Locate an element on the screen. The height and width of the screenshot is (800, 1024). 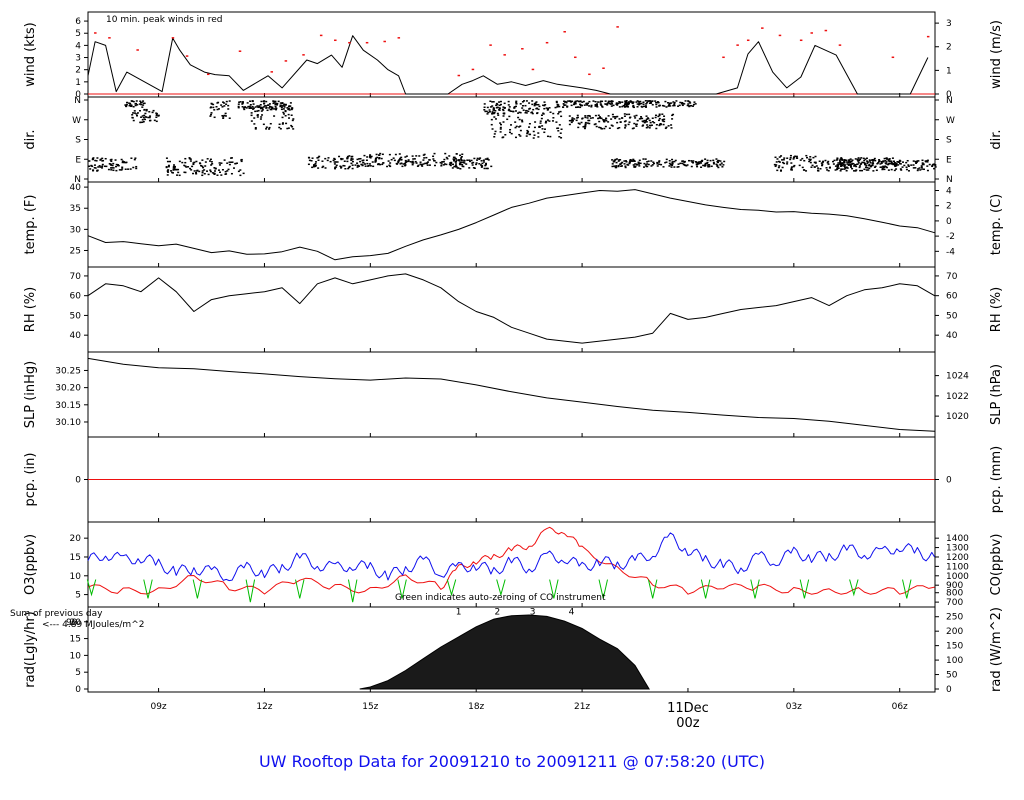
x-tick-label: 03z is located at coordinates (794, 707).